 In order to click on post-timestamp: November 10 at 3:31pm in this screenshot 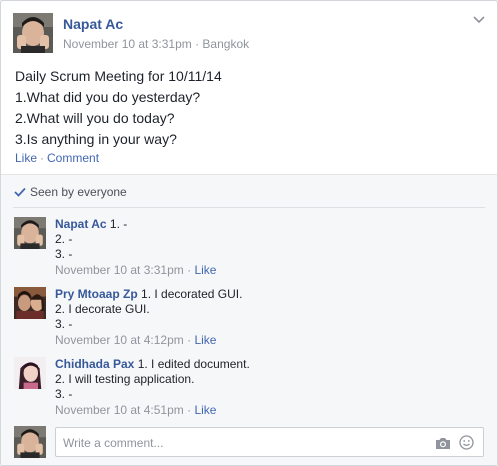, I will do `click(127, 44)`.